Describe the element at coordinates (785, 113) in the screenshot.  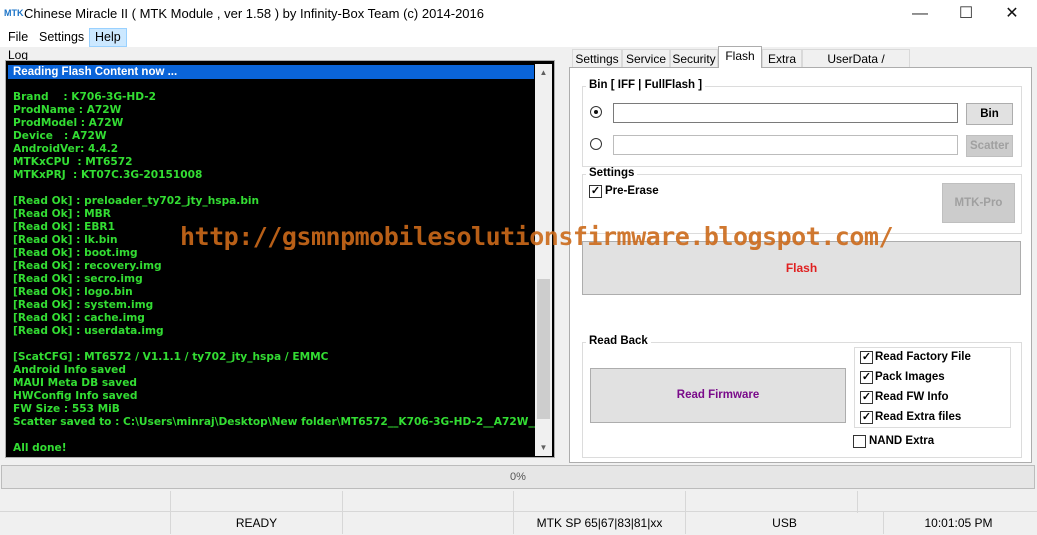
I see `bin-path-input` at that location.